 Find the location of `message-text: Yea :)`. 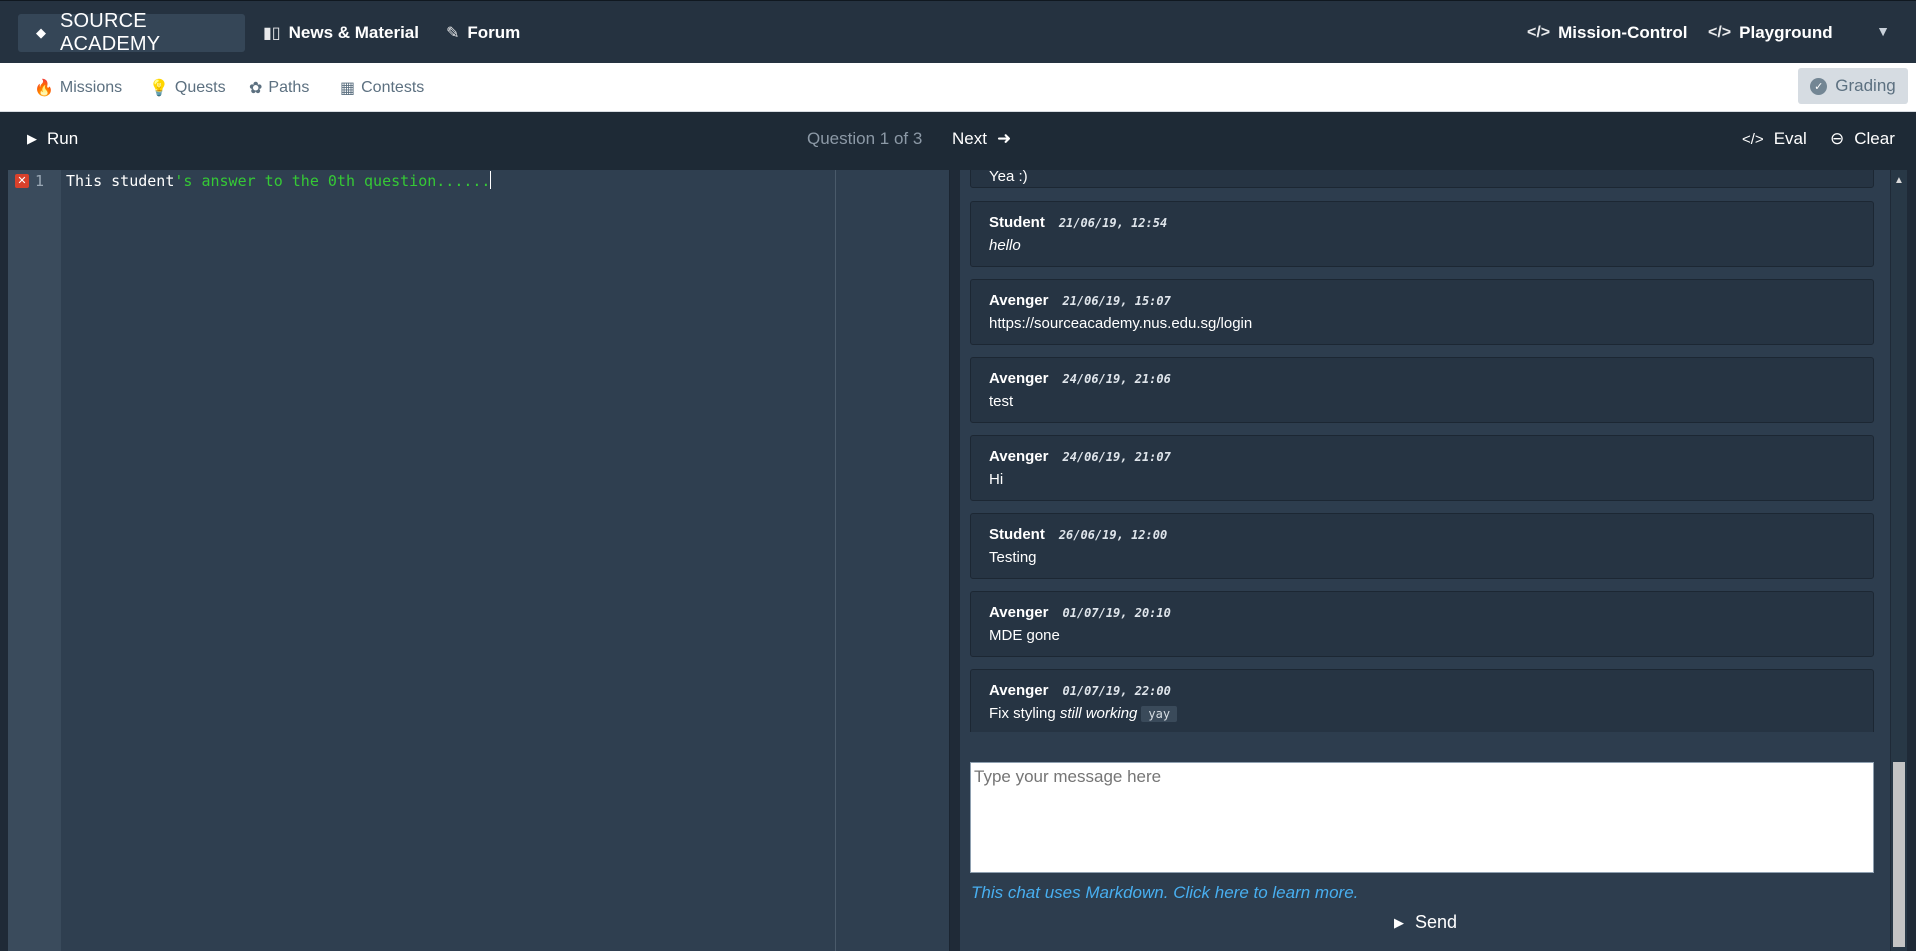

message-text: Yea :) is located at coordinates (1008, 177).